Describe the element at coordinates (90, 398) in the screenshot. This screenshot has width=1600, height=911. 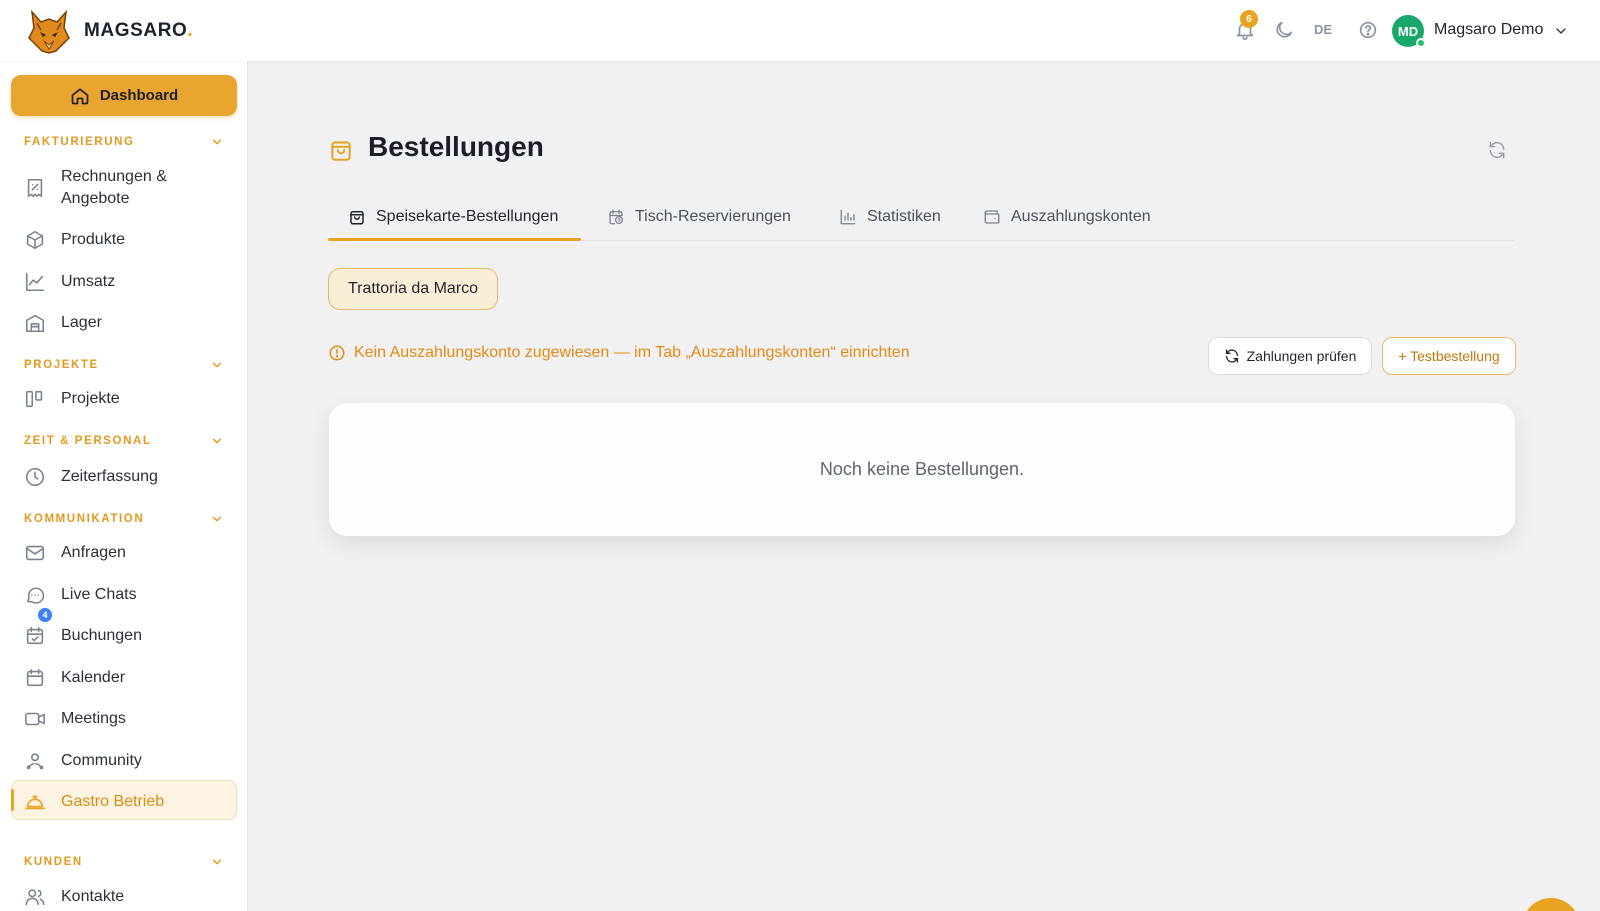
I see `sidebar-item-label: Projekte` at that location.